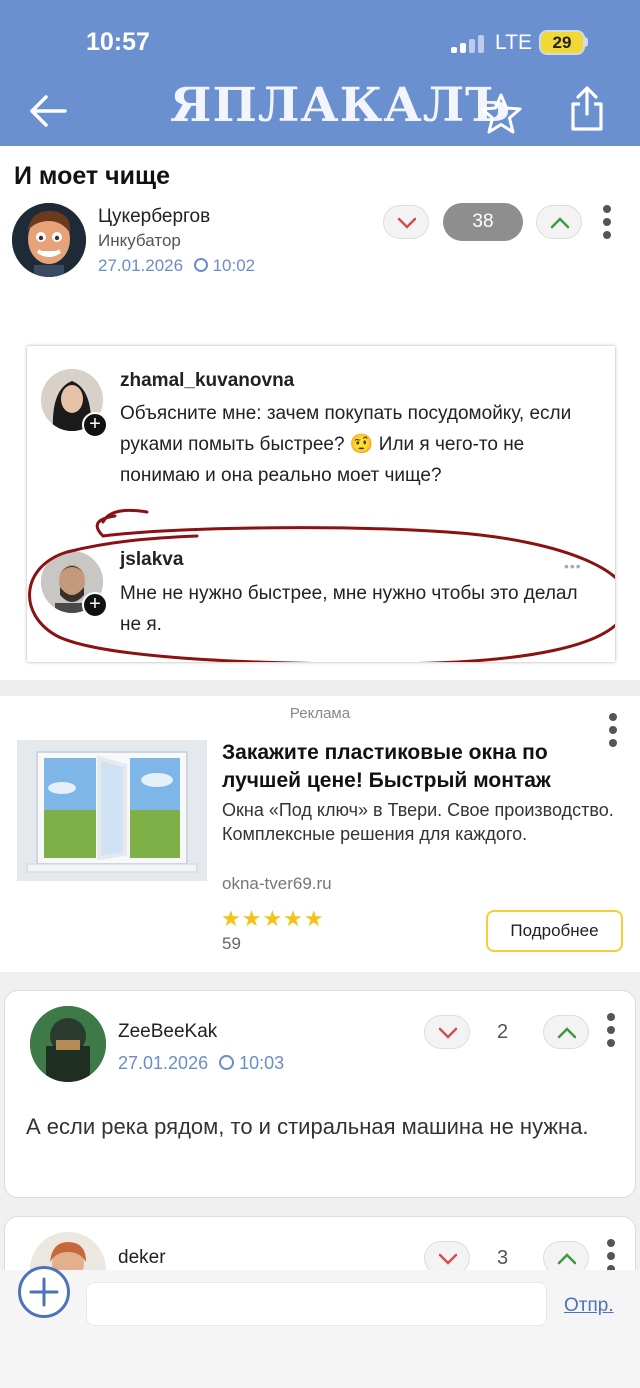  I want to click on ad-domain: okna-tver69.ru, so click(277, 884).